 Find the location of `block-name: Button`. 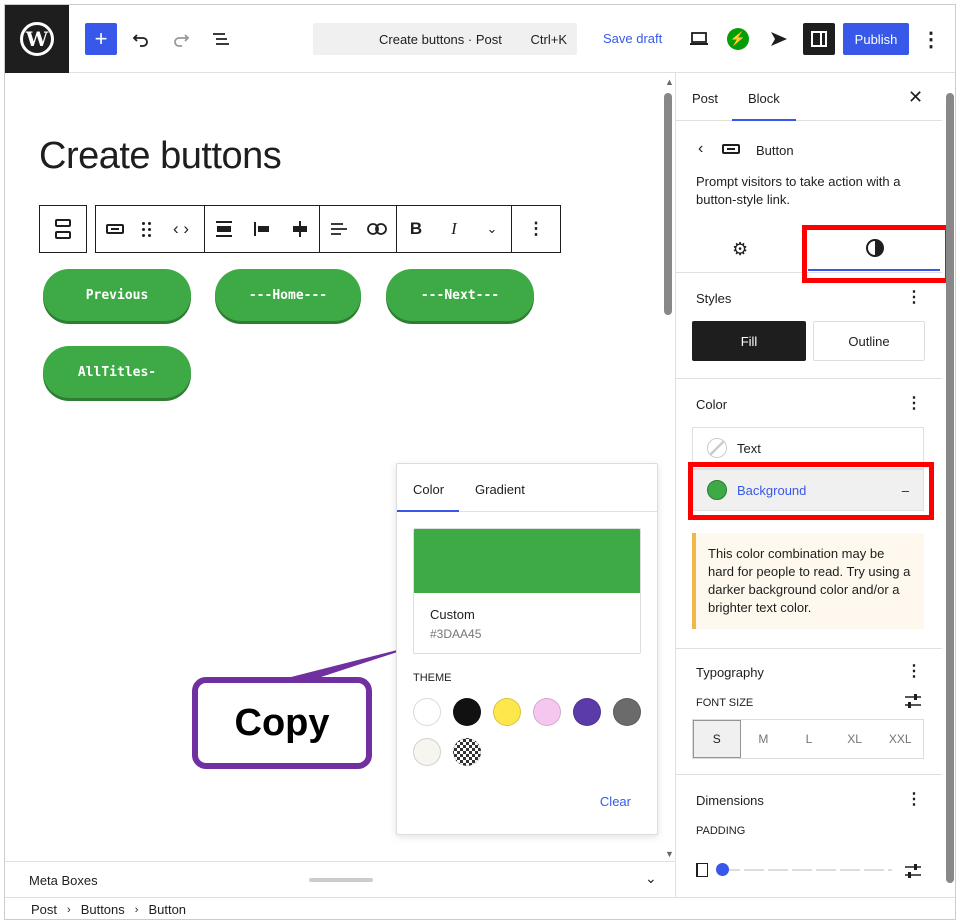

block-name: Button is located at coordinates (775, 150).